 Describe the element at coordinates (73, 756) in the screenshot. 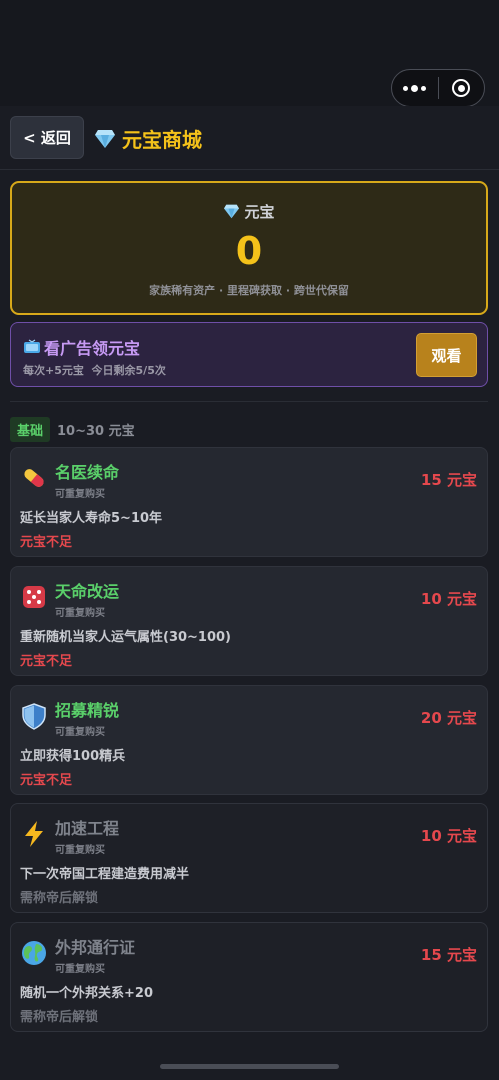

I see `item-description: 立即获得100精兵` at that location.